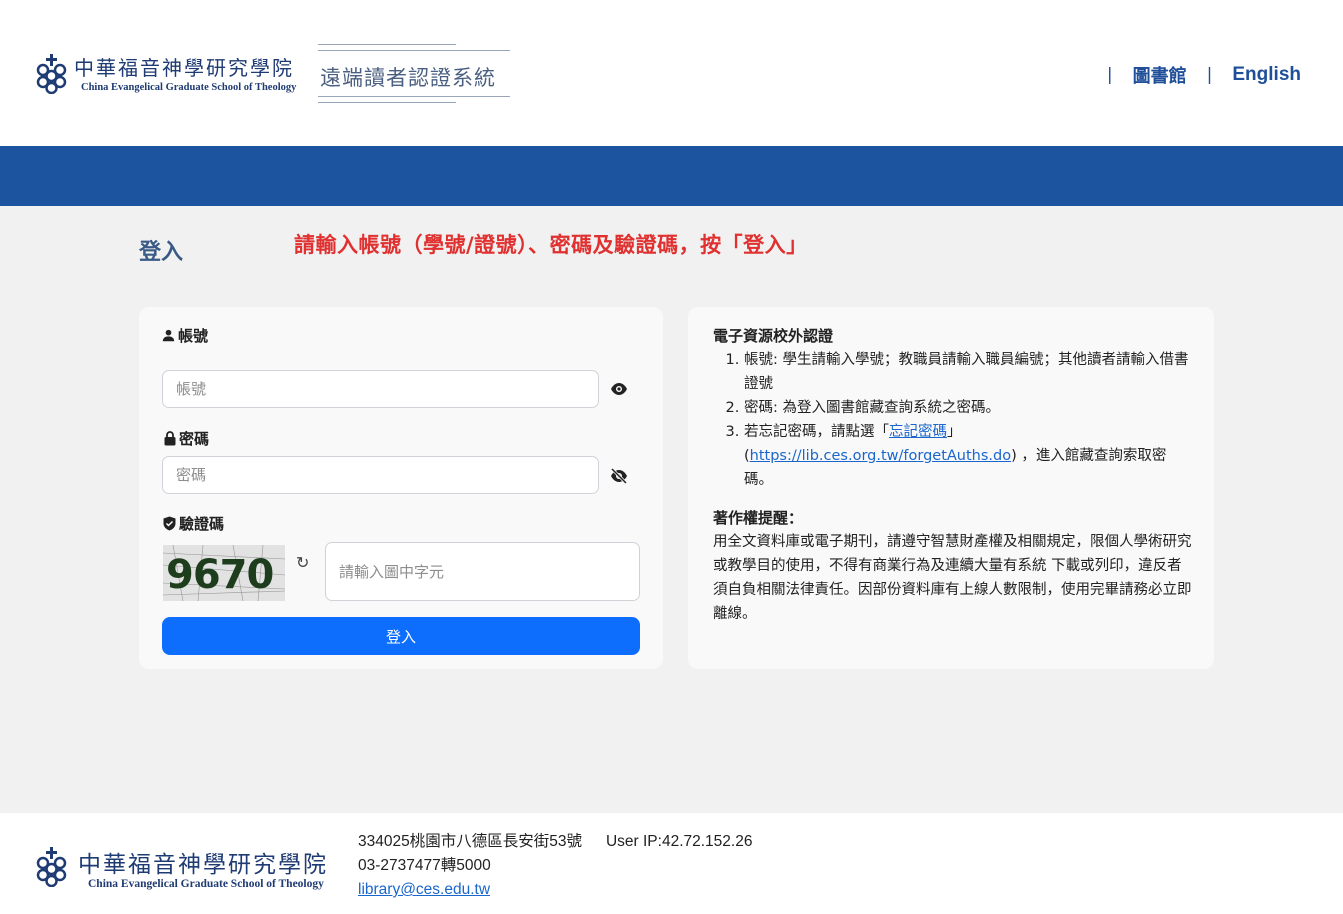 Image resolution: width=1343 pixels, height=914 pixels. What do you see at coordinates (302, 562) in the screenshot?
I see `refresh-captcha-icon: ↻` at bounding box center [302, 562].